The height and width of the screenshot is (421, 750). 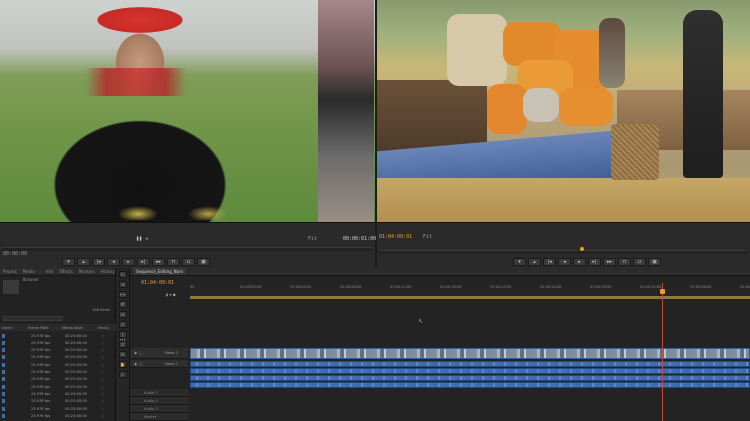 What do you see at coordinates (470, 297) in the screenshot?
I see `work-area-bar` at bounding box center [470, 297].